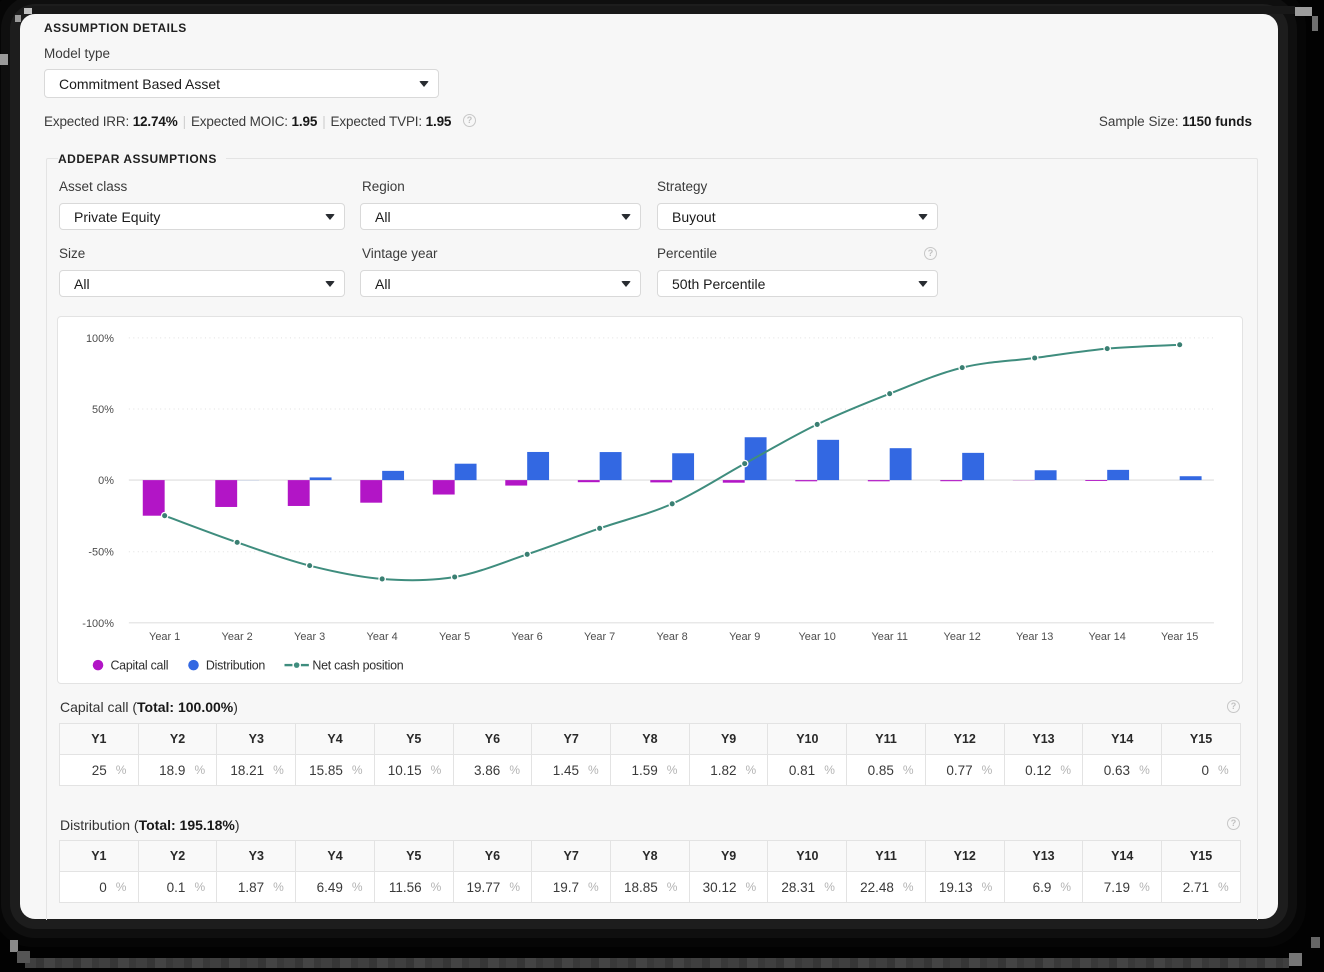  I want to click on svg-text: Year 8, so click(672, 637).